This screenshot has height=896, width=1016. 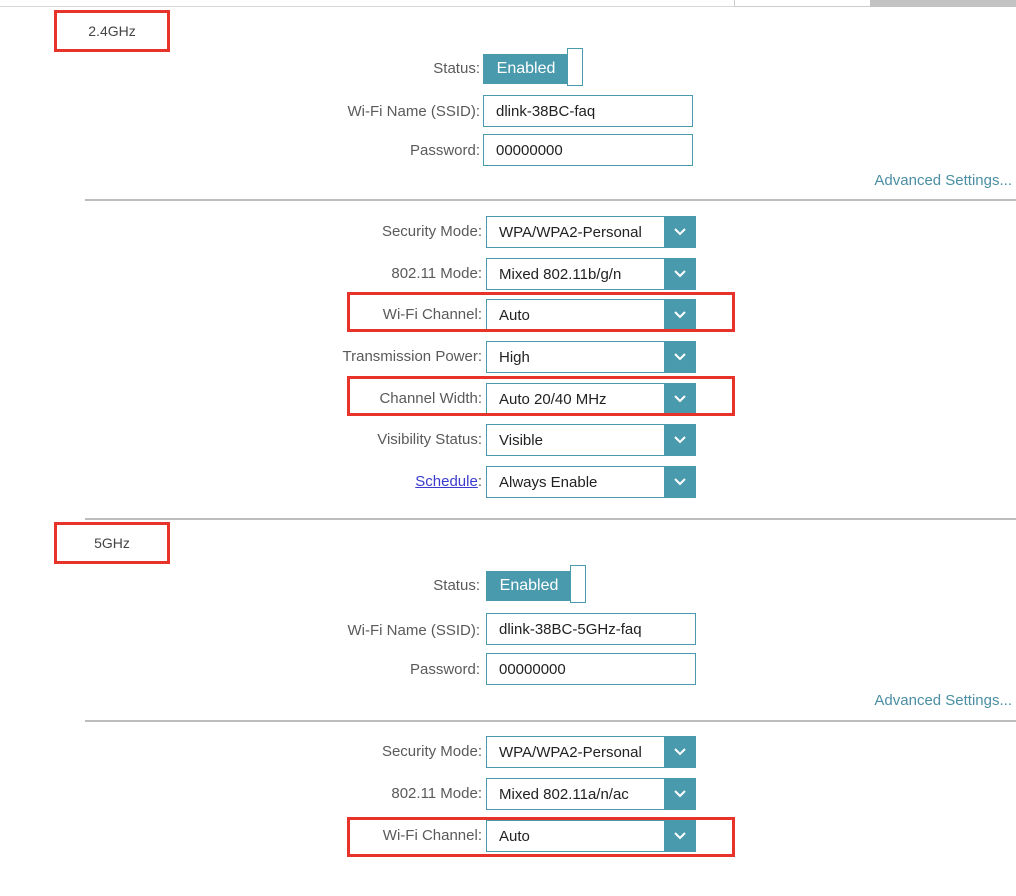 What do you see at coordinates (803, 3) in the screenshot?
I see `top-tab` at bounding box center [803, 3].